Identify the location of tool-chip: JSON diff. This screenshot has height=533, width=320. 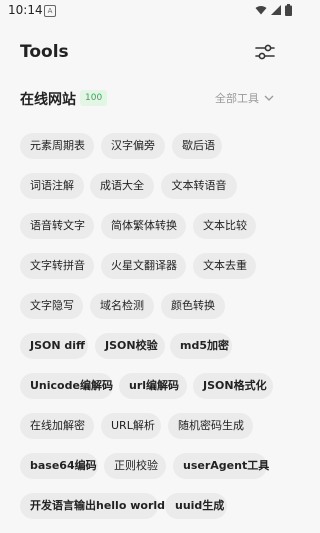
(54, 346).